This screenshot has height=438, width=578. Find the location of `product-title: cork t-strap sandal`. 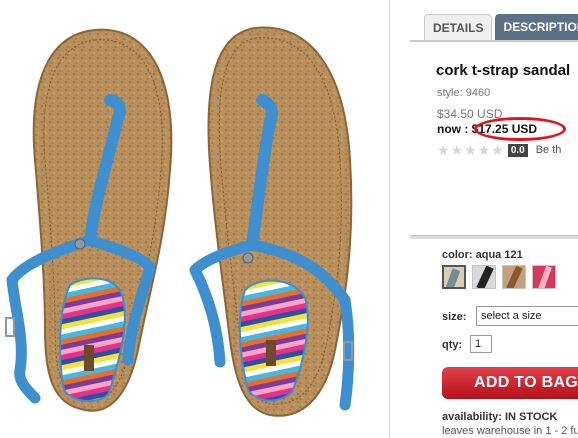

product-title: cork t-strap sandal is located at coordinates (503, 70).